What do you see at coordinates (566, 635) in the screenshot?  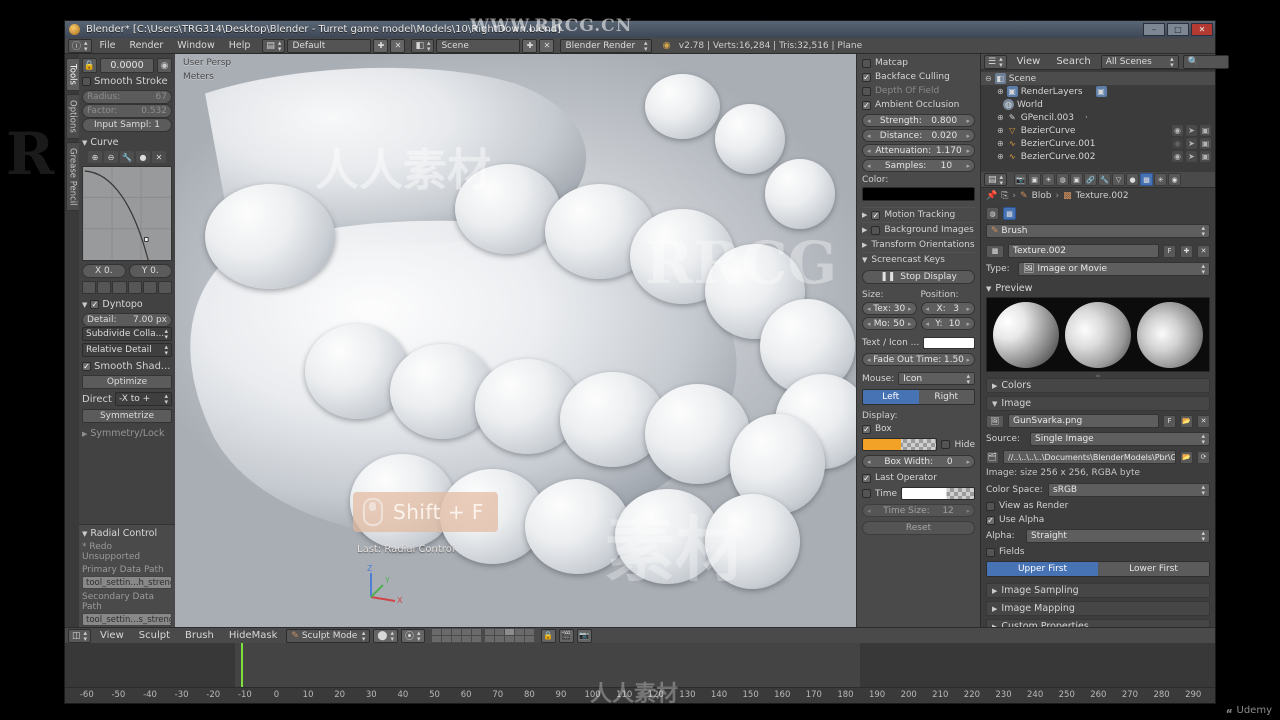 I see `render-view-icon: 🎬` at bounding box center [566, 635].